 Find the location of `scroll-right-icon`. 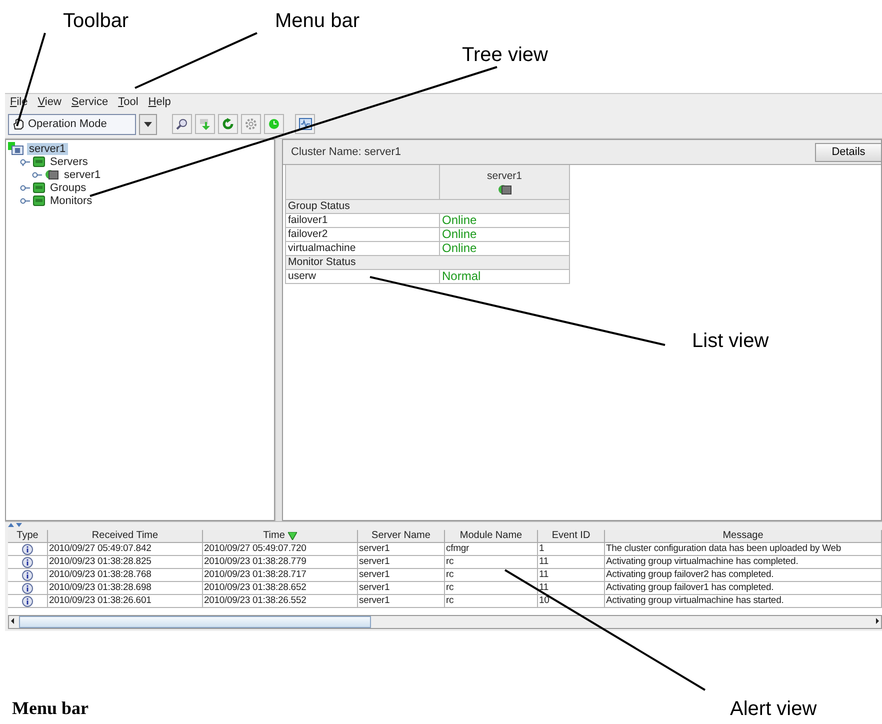

scroll-right-icon is located at coordinates (877, 621).